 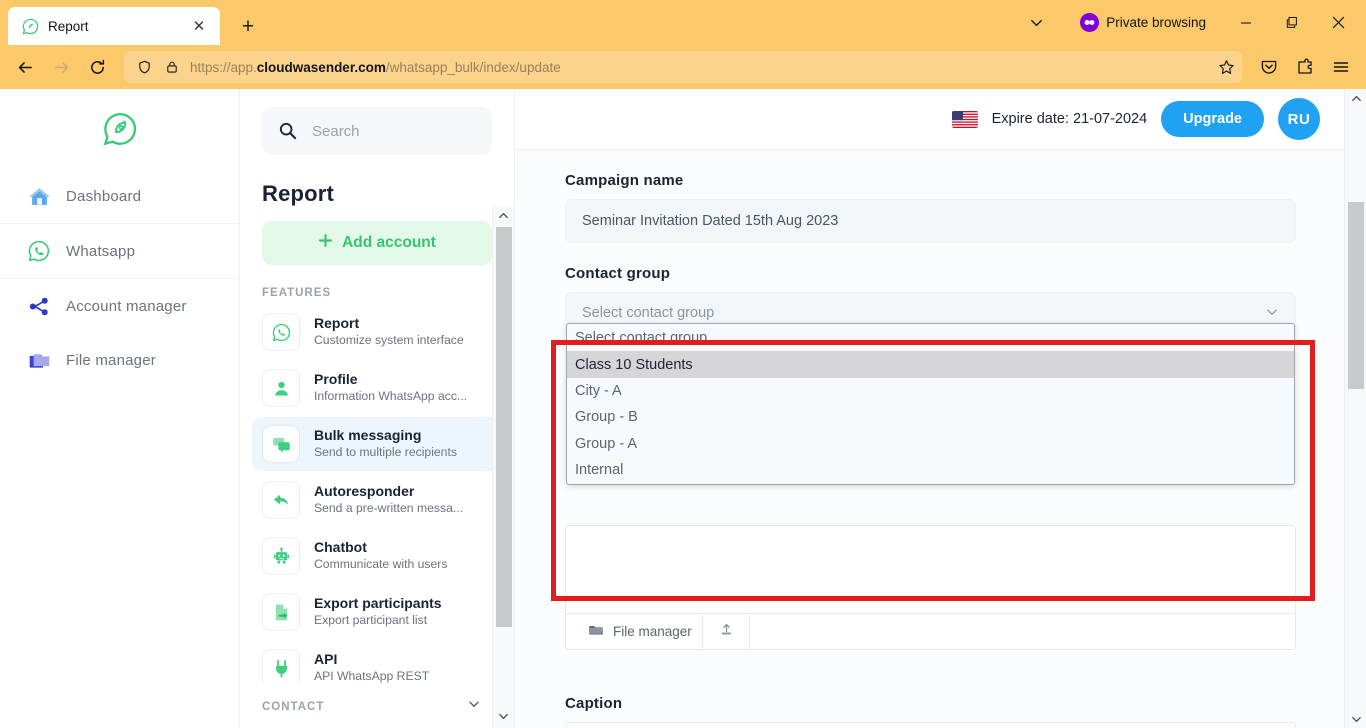 I want to click on sidebar-item-label: Whatsapp, so click(x=101, y=251).